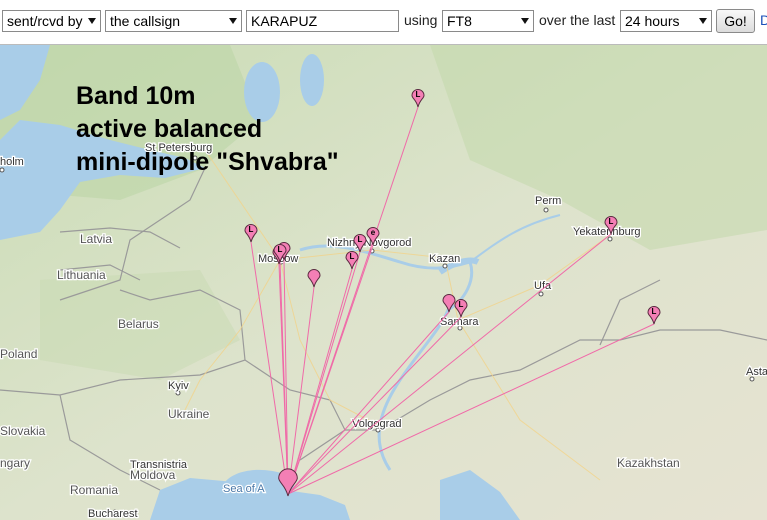  What do you see at coordinates (543, 286) in the screenshot?
I see `label-ufa: Ufa` at bounding box center [543, 286].